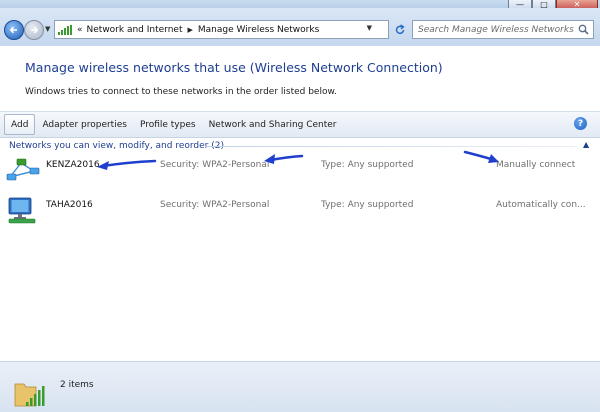 This screenshot has height=412, width=600. I want to click on network-signal-icon, so click(65, 29).